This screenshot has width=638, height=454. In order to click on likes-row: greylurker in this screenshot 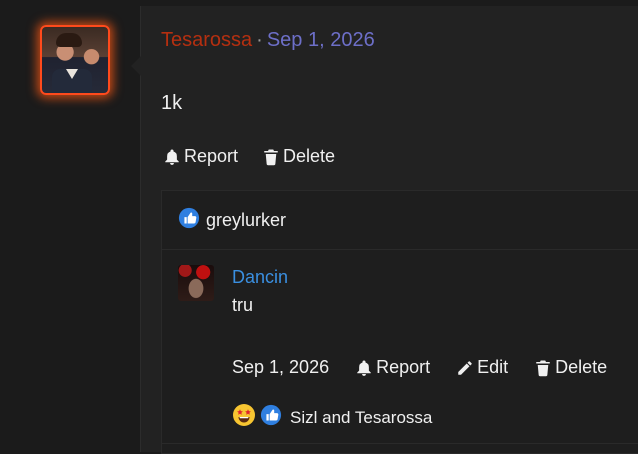, I will do `click(232, 220)`.